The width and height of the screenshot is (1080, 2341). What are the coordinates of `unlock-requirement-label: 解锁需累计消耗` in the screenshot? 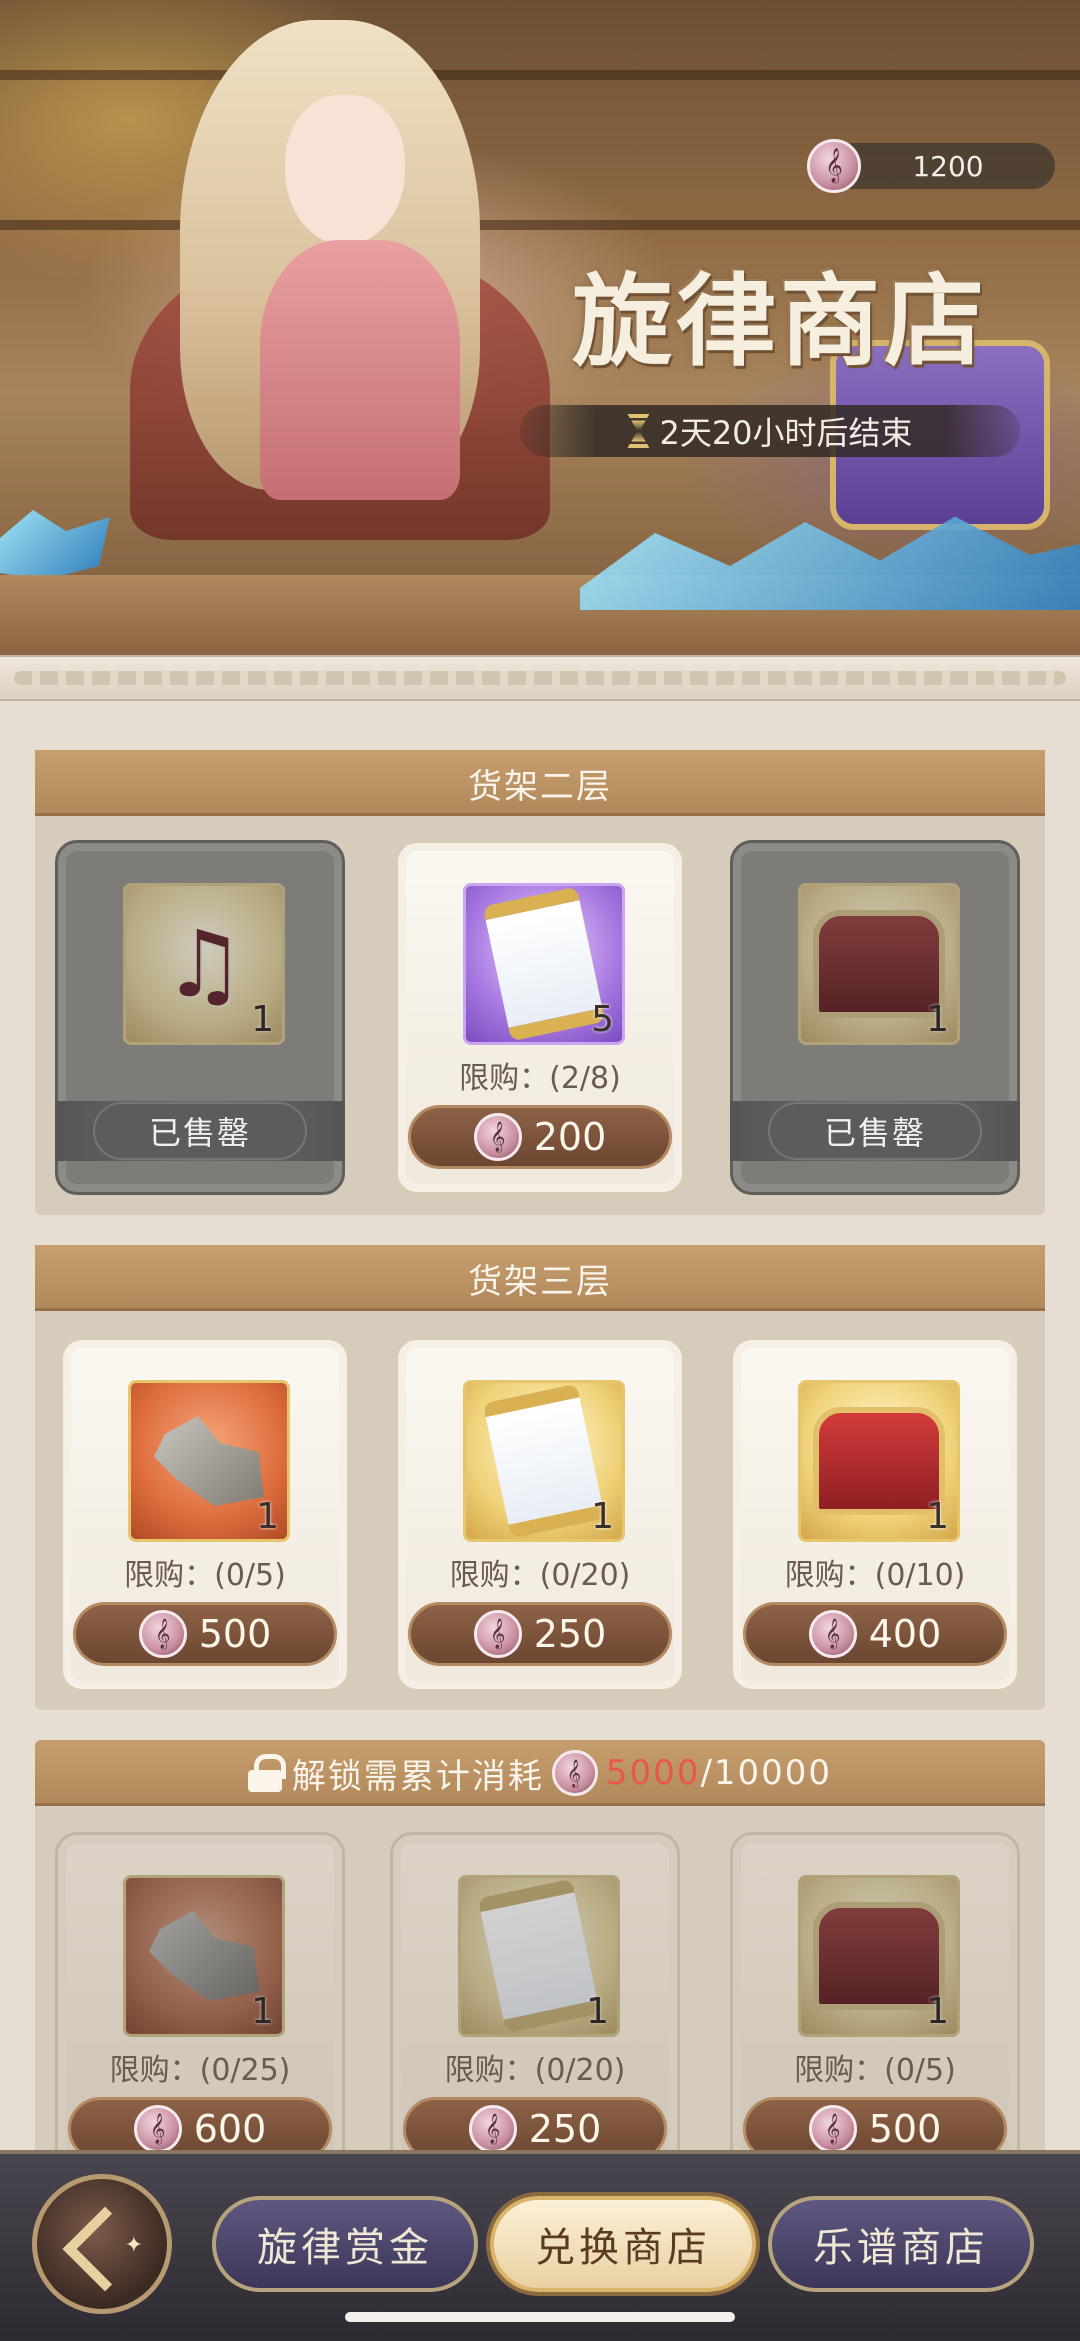 It's located at (417, 1776).